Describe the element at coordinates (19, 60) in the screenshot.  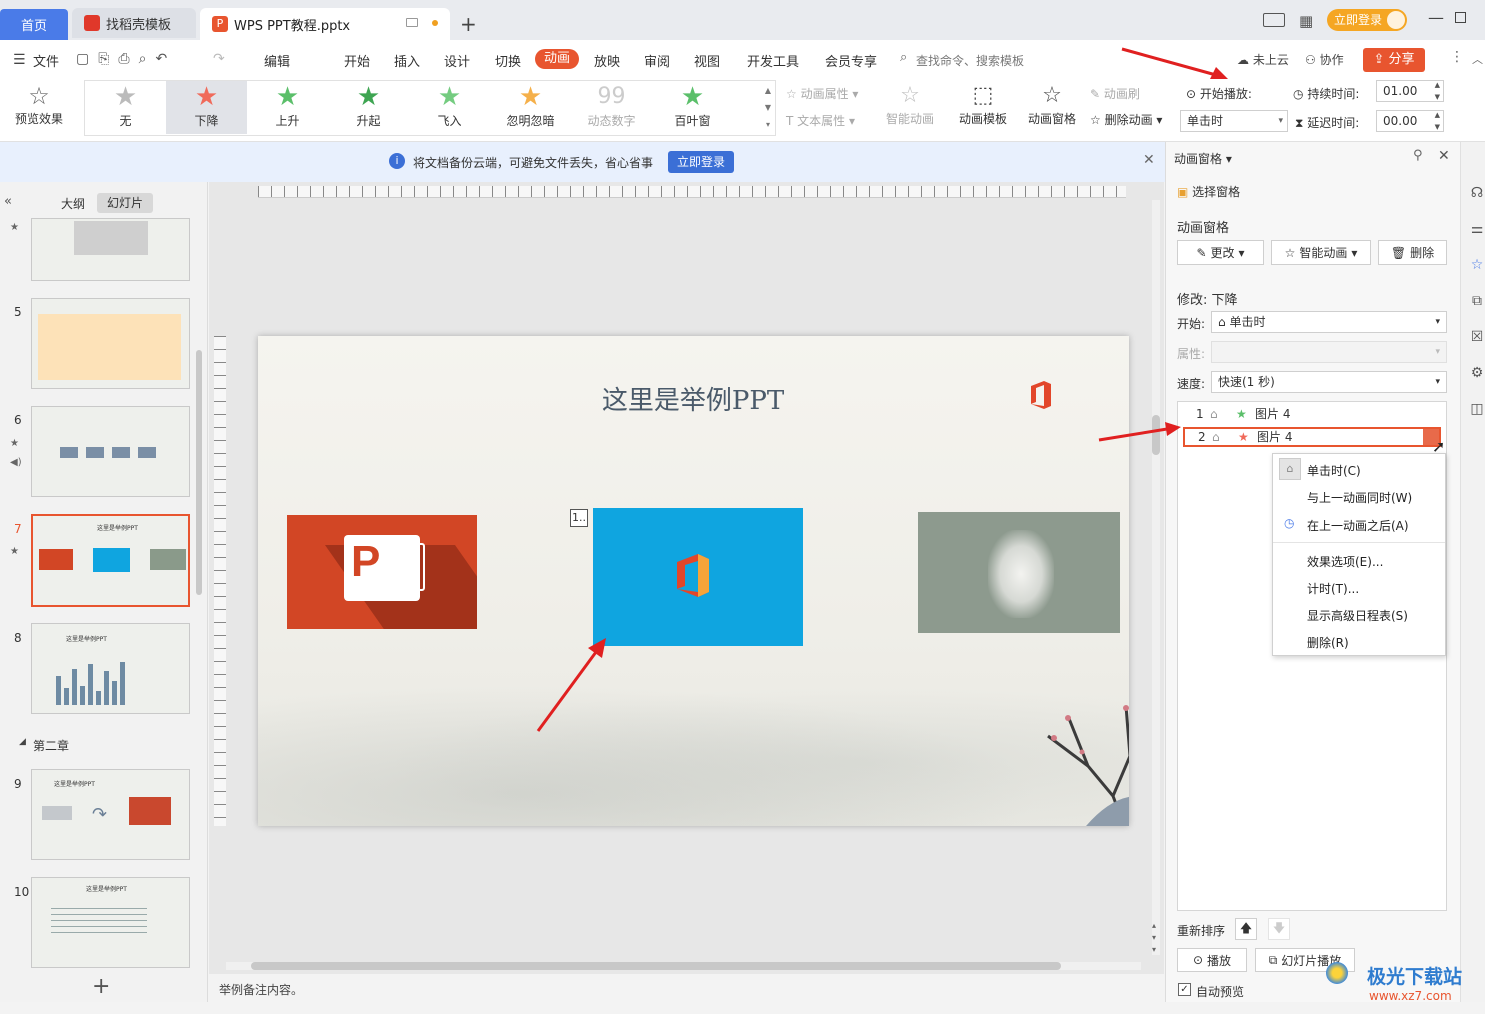
I see `hamburger-icon: ☰` at that location.